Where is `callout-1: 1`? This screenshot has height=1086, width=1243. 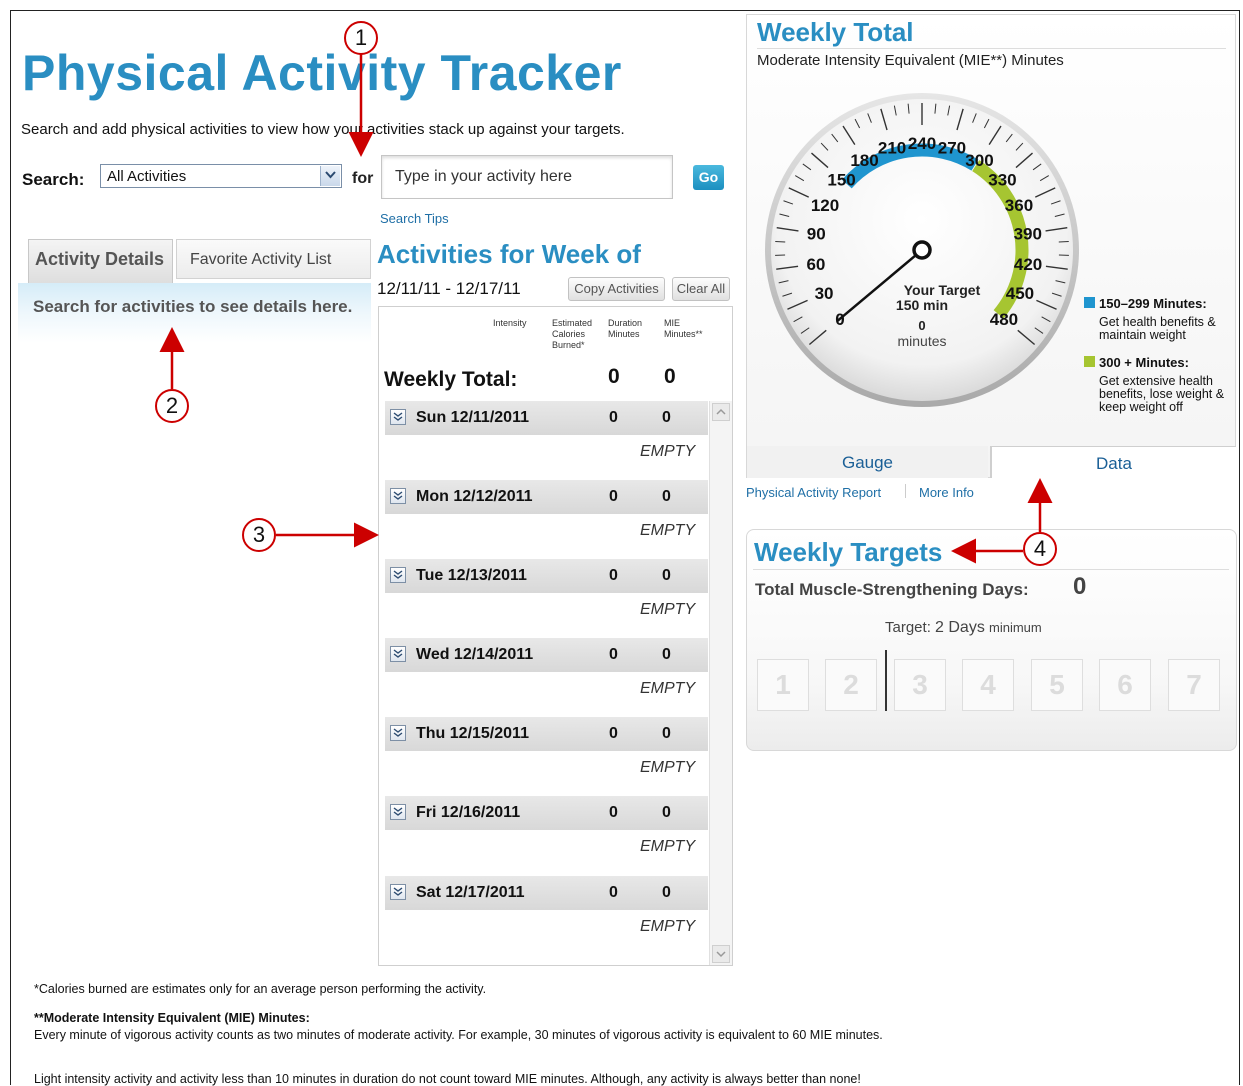
callout-1: 1 is located at coordinates (361, 38).